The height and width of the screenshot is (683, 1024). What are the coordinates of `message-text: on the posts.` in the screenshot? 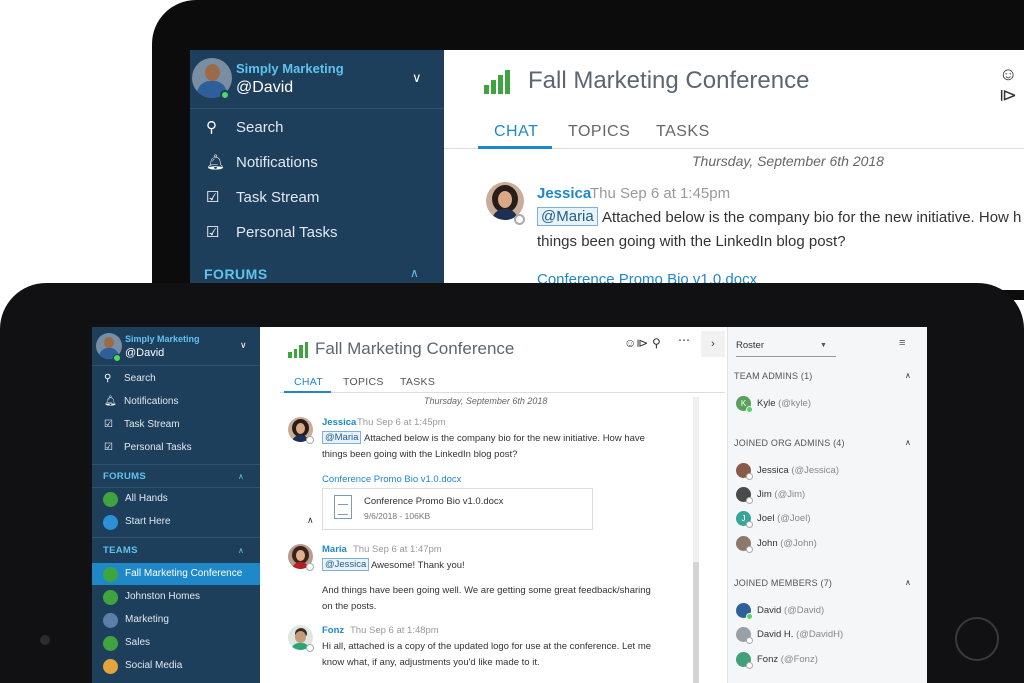 It's located at (349, 606).